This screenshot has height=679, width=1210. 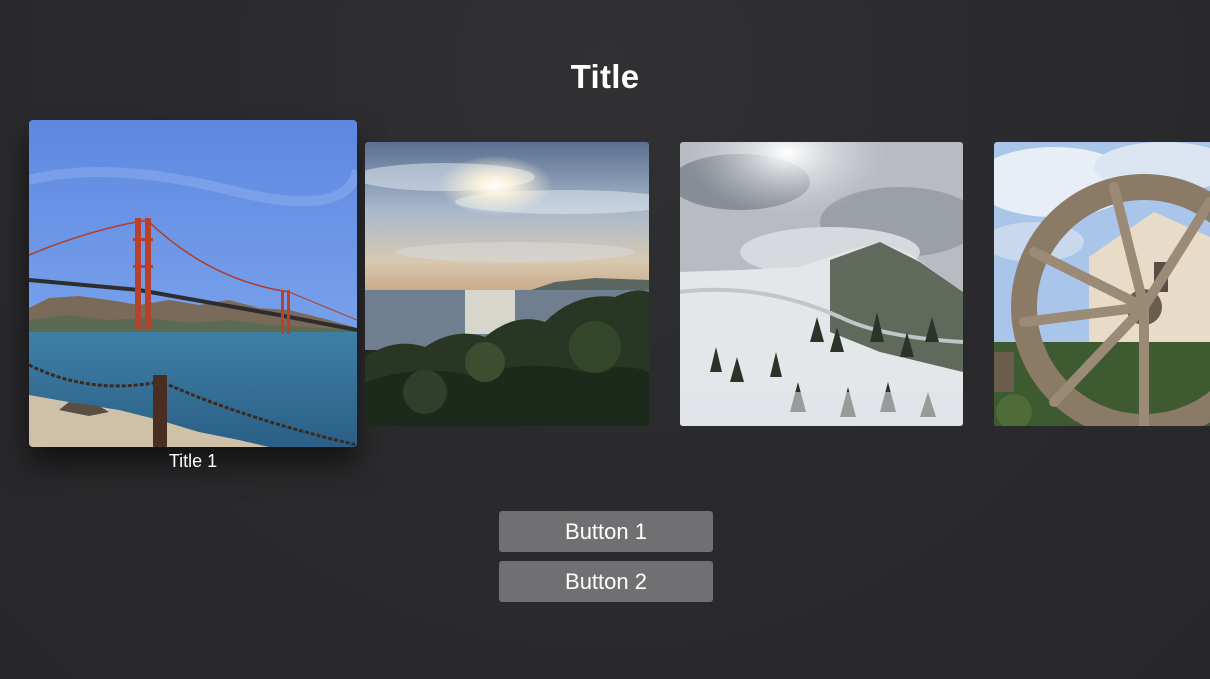 What do you see at coordinates (605, 76) in the screenshot?
I see `page-title: Title` at bounding box center [605, 76].